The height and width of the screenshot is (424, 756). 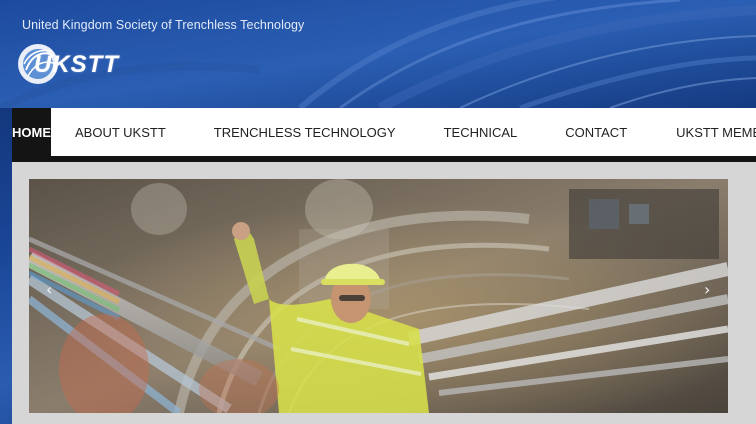 What do you see at coordinates (31, 132) in the screenshot?
I see `nav-item-home: HOME` at bounding box center [31, 132].